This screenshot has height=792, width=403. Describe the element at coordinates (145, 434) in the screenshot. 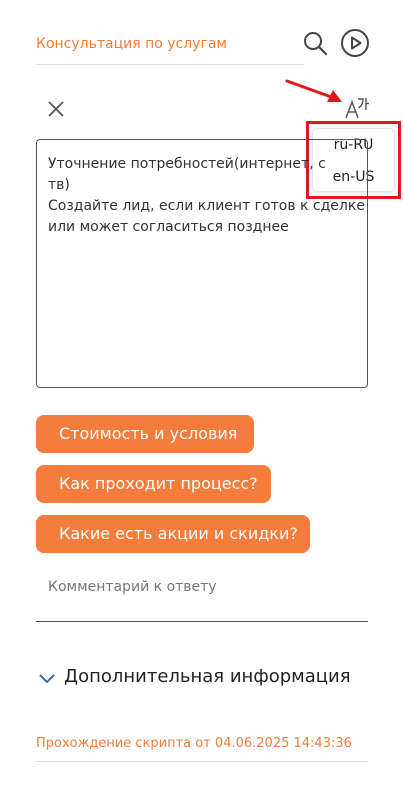

I see `reply-cost-conditions-button: Стоимость и условия` at that location.